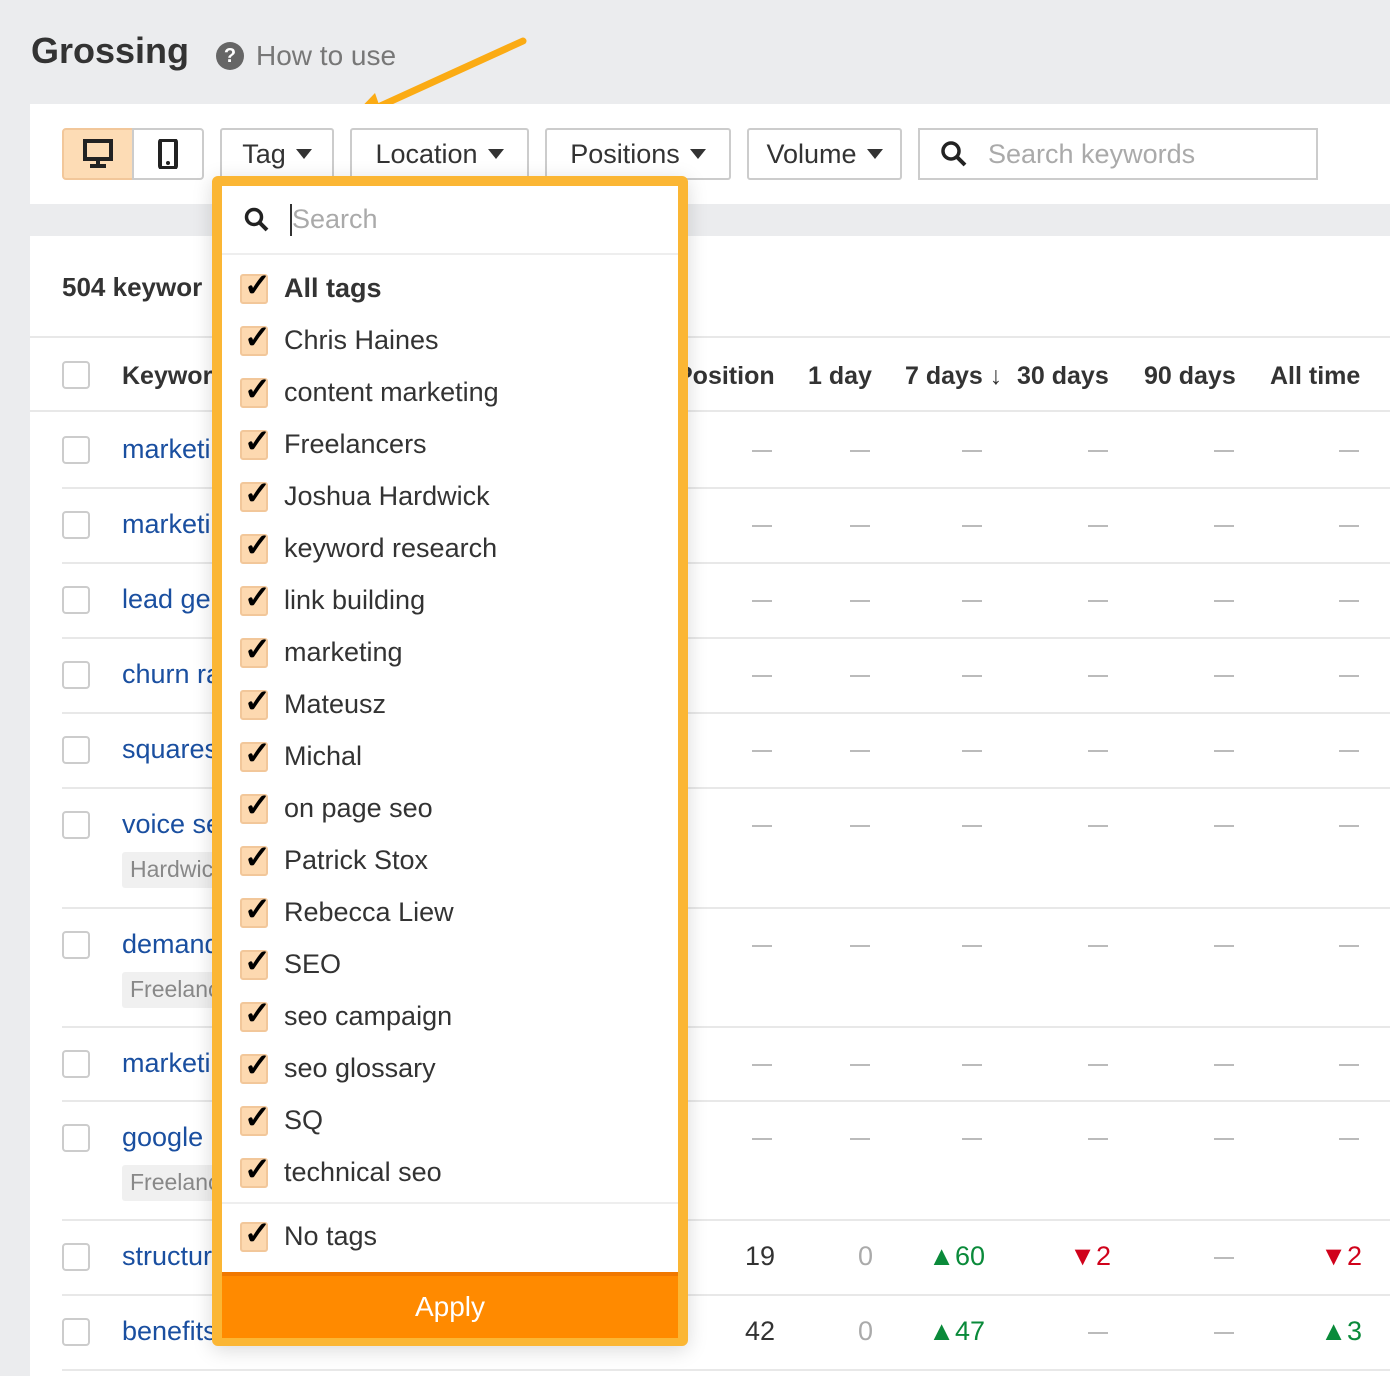  I want to click on tag-option: ✓ content marketing, so click(369, 389).